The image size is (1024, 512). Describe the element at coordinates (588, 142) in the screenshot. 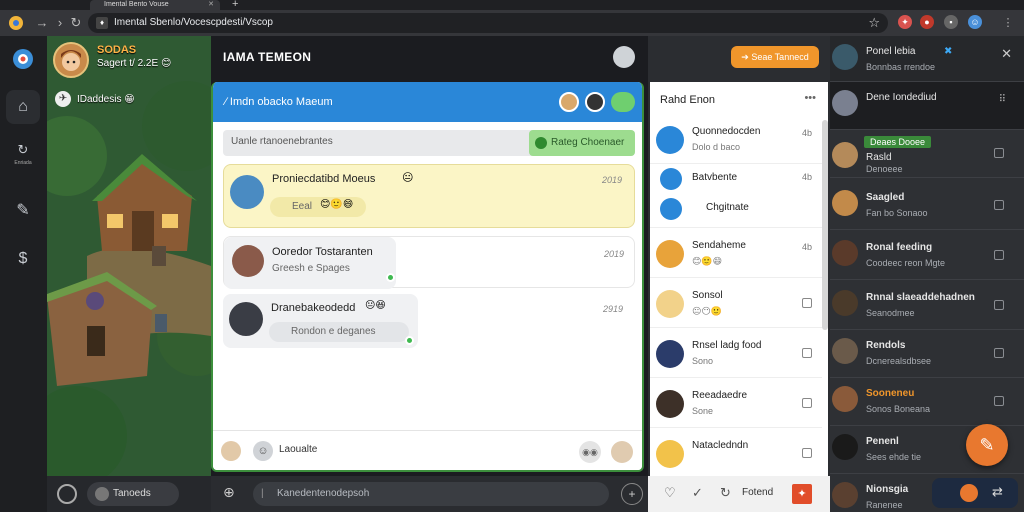

I see `chat-search-button-label: Rateg Choenaer` at that location.